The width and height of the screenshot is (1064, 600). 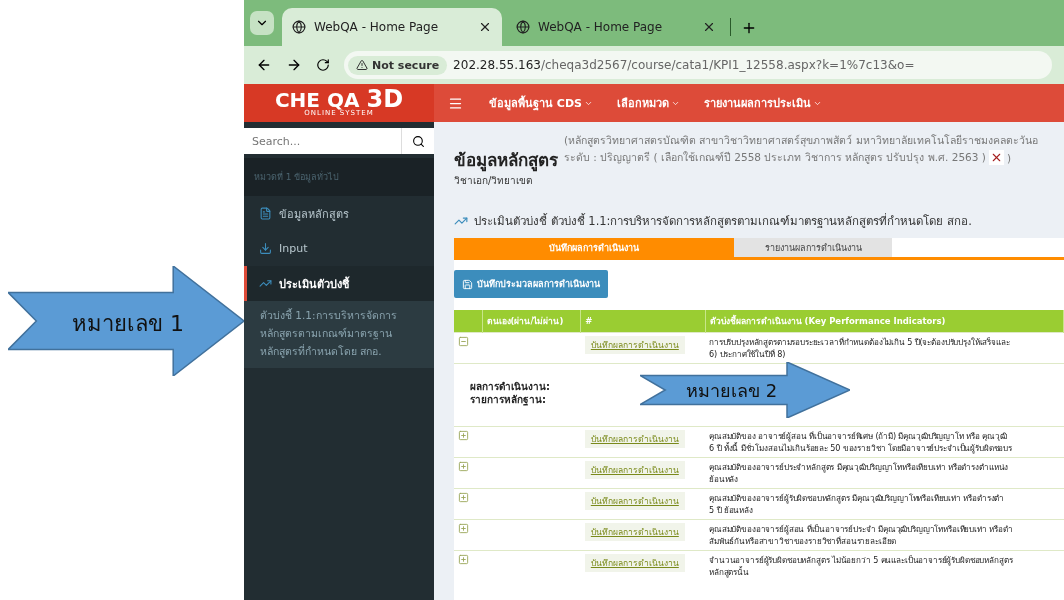 What do you see at coordinates (339, 213) in the screenshot?
I see `sidebar-item: ข้อมูลหลักสูตร` at bounding box center [339, 213].